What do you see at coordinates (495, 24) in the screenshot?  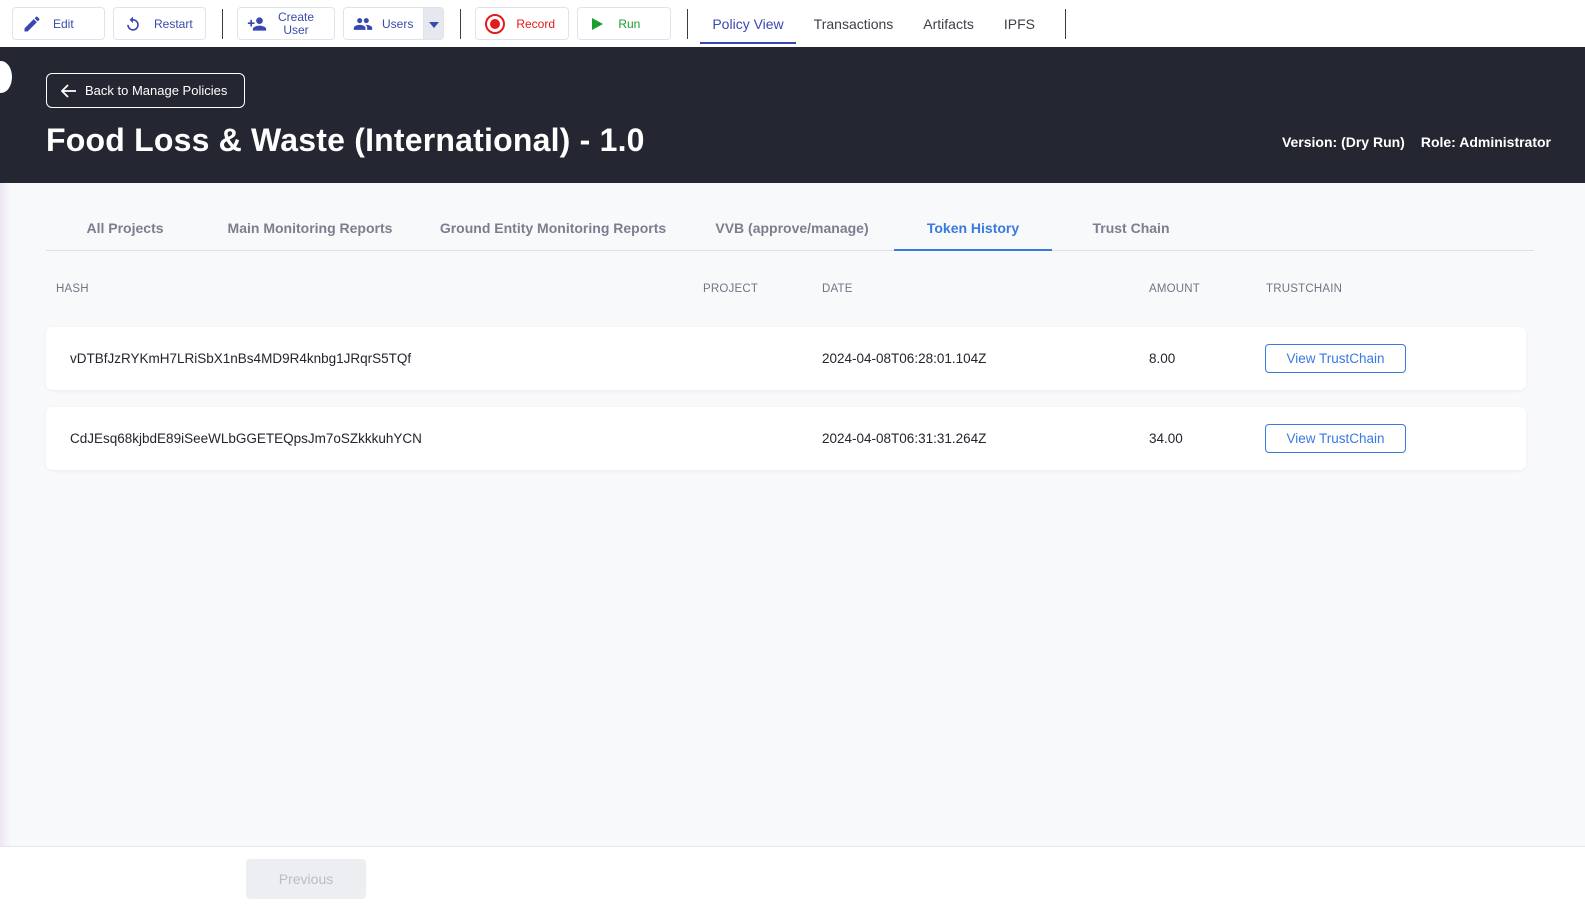 I see `record-icon` at bounding box center [495, 24].